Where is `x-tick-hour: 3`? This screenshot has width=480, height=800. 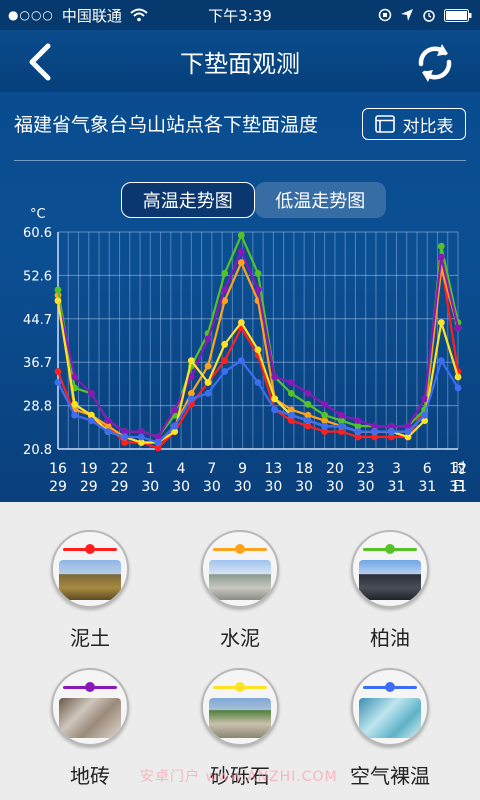
x-tick-hour: 3 is located at coordinates (396, 469).